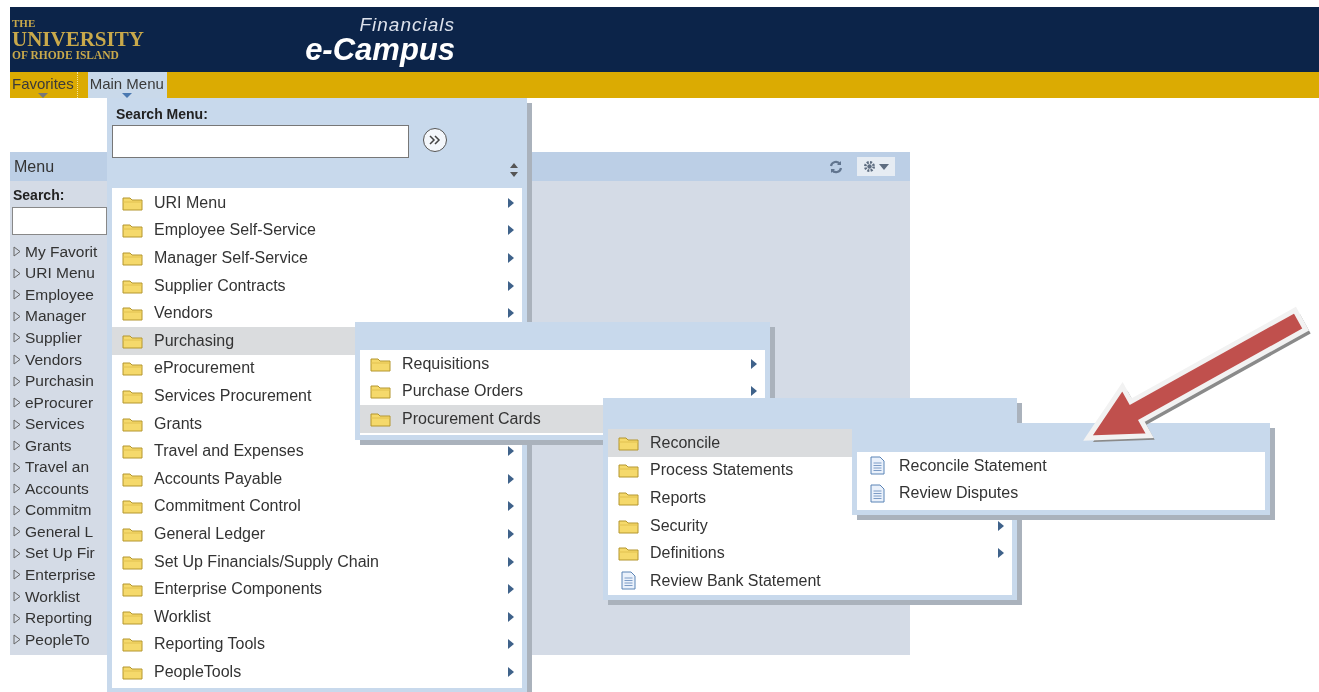  What do you see at coordinates (317, 534) in the screenshot?
I see `menu-item: General Ledger` at bounding box center [317, 534].